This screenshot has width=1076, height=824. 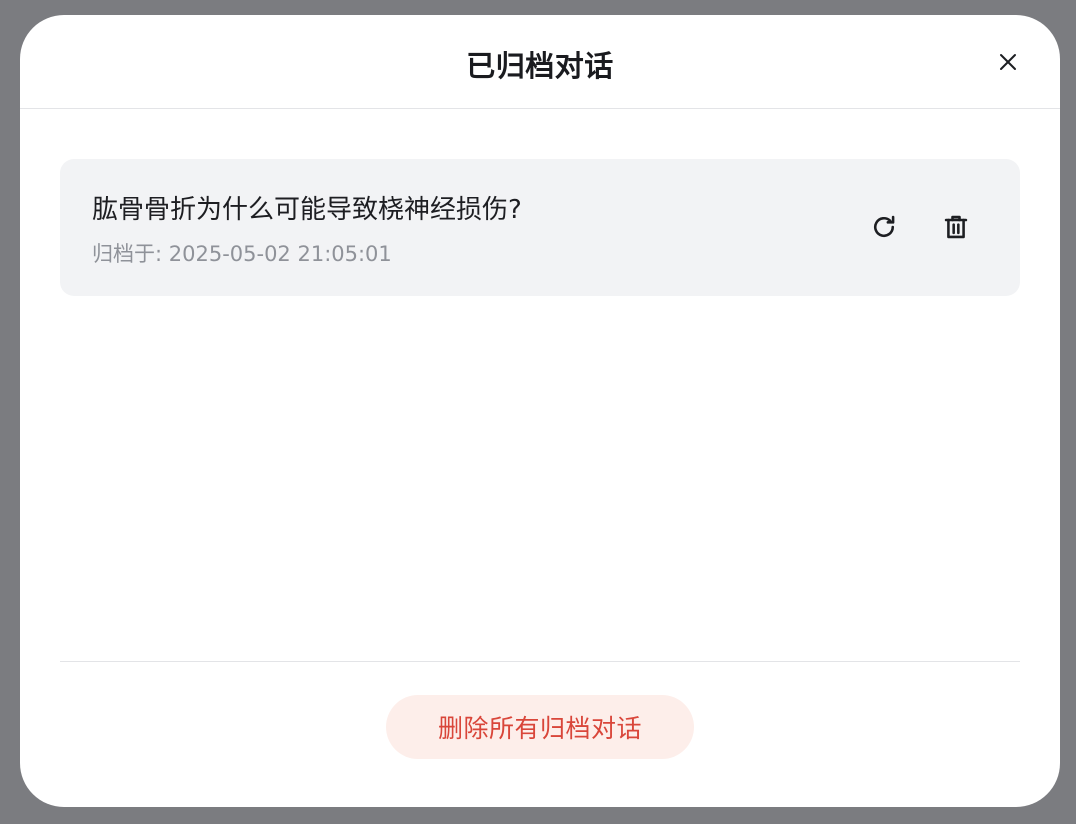 I want to click on dialog-title: 已归档对话, so click(x=540, y=66).